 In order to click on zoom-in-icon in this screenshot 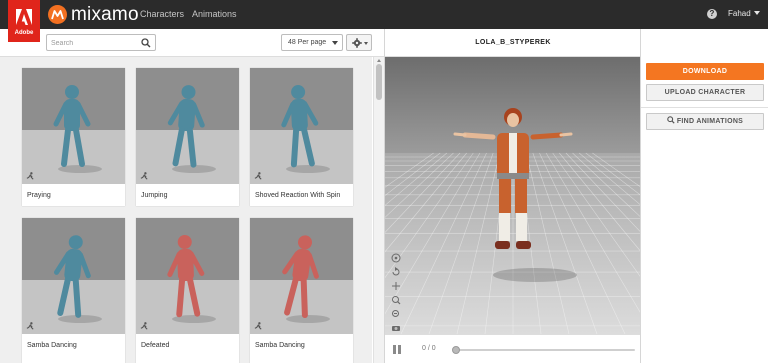, I will do `click(396, 300)`.